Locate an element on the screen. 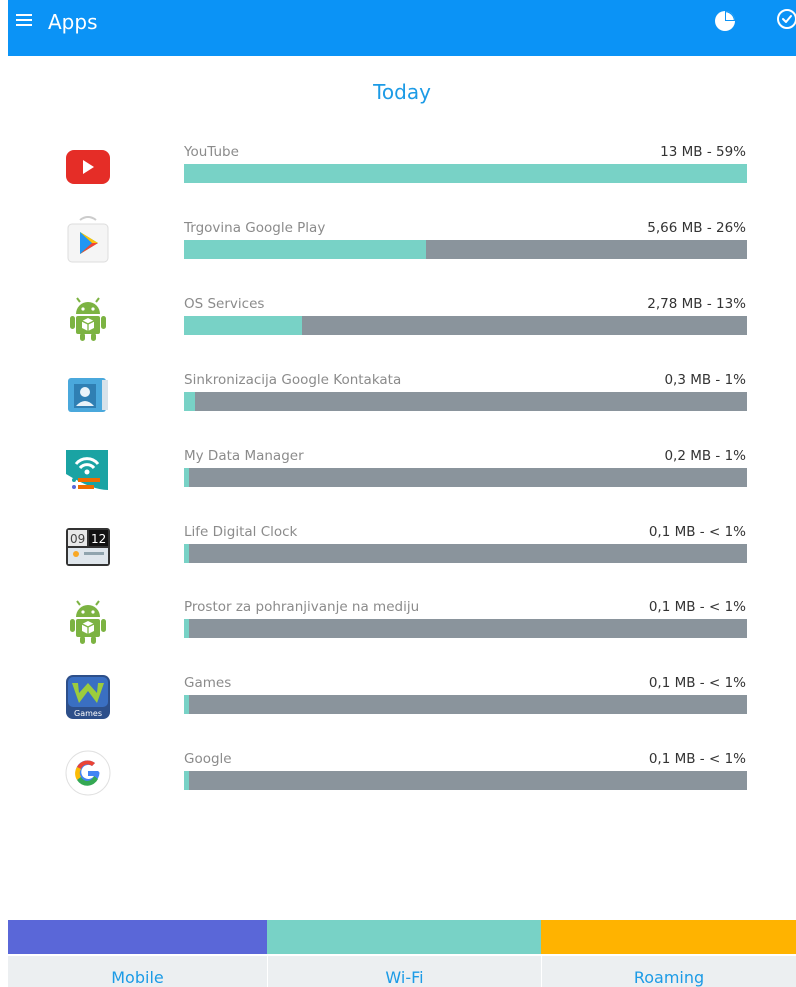 The image size is (796, 987). app-usage-row: Google 0,1 MB - < 1% is located at coordinates (402, 780).